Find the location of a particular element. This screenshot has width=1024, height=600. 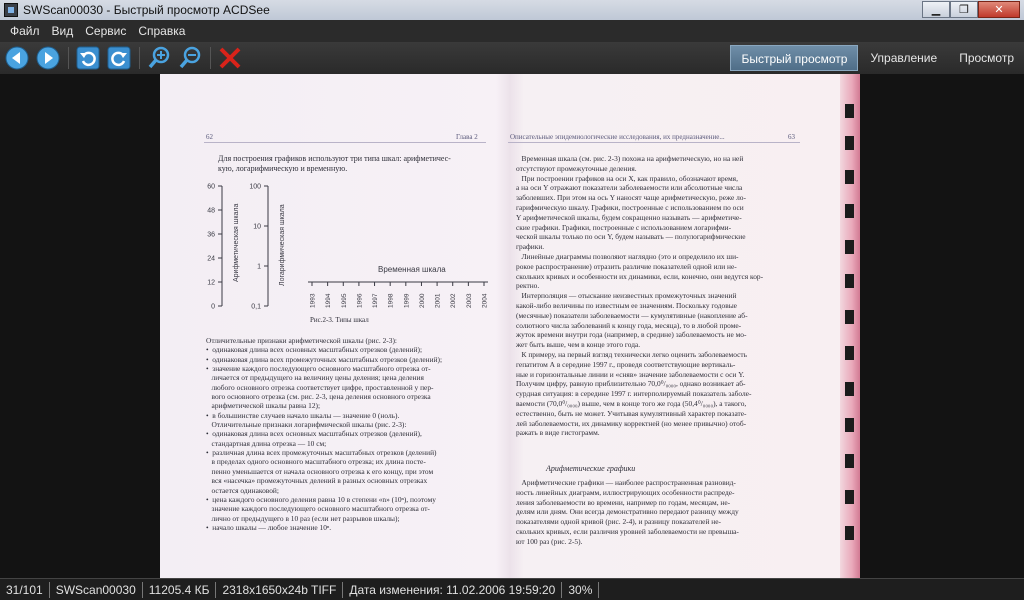

left-page-header: Глава 2 is located at coordinates (467, 137).